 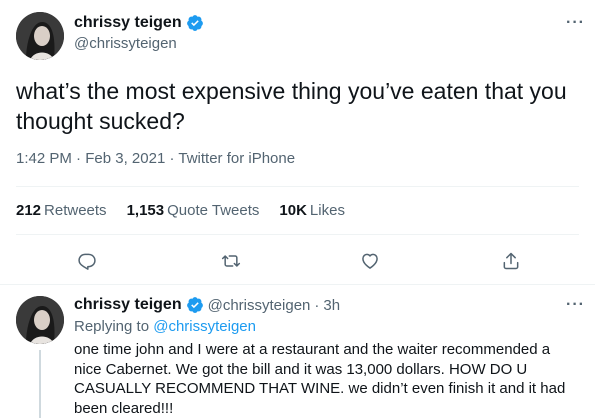 I want to click on tweet-stats: 212 Retweets 1,153 Quote Tweets 10K Likes, so click(x=180, y=210).